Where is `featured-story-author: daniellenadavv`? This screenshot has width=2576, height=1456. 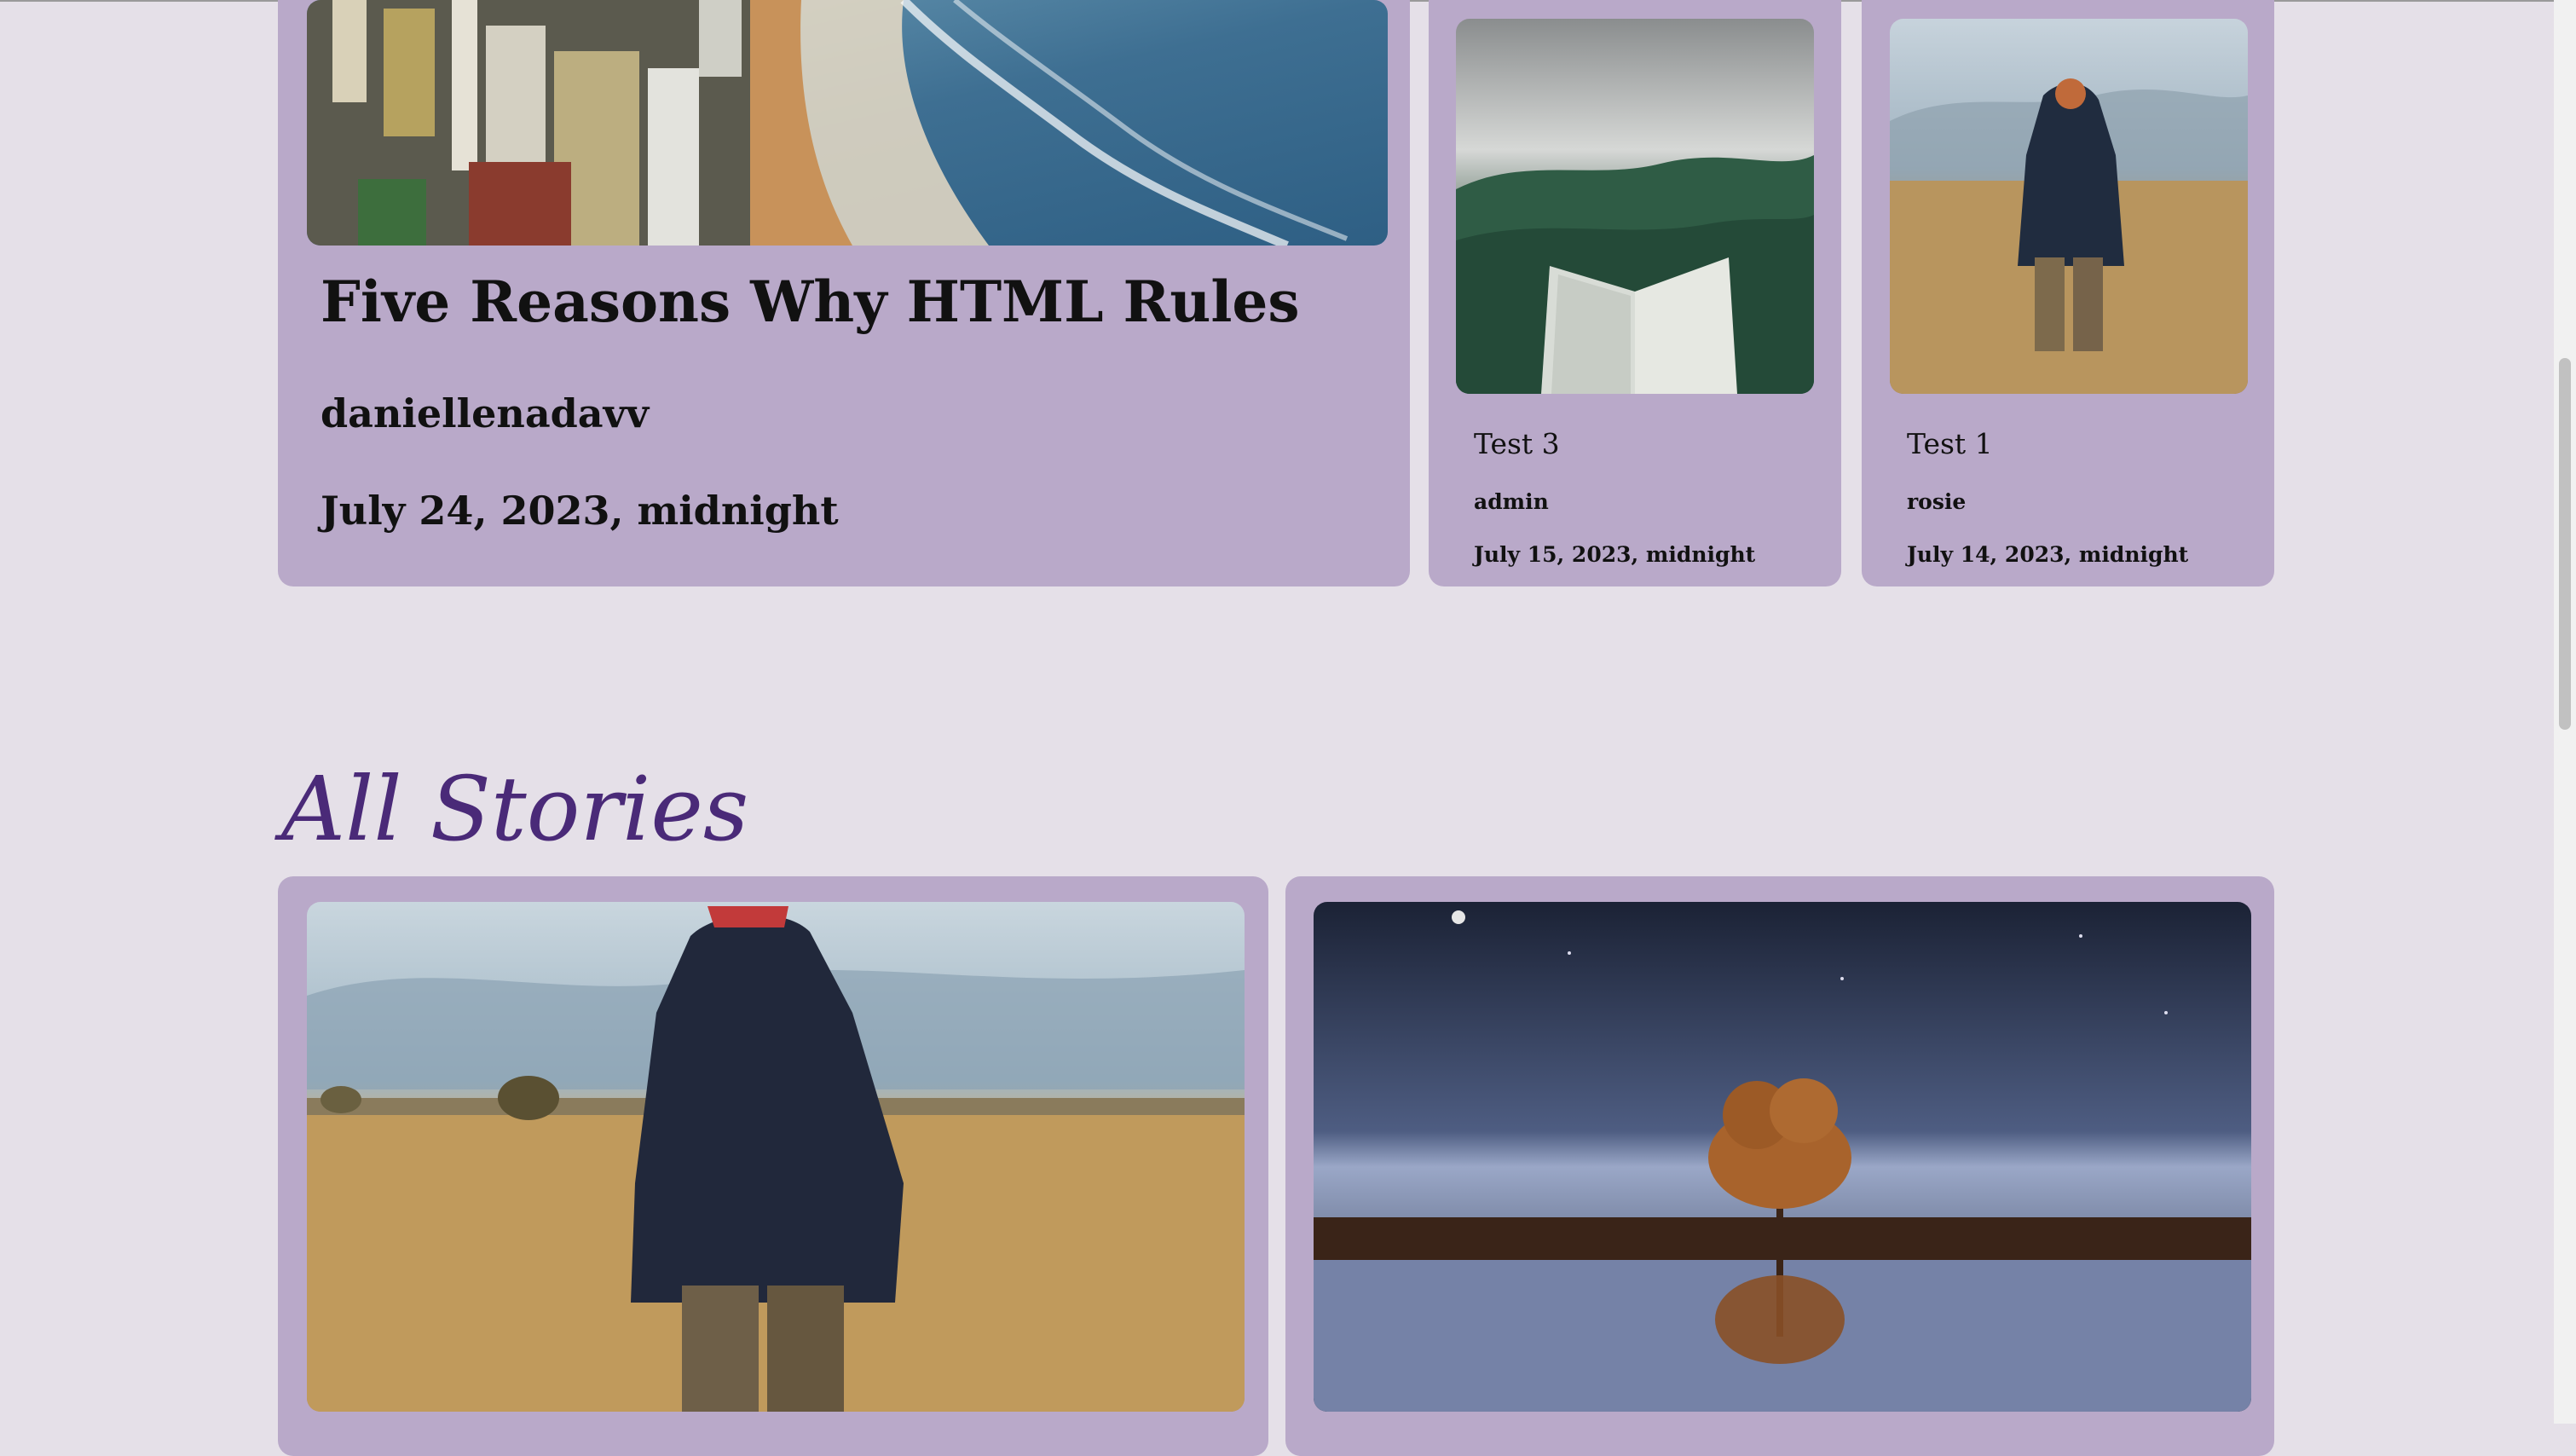
featured-story-author: daniellenadavv is located at coordinates (485, 413).